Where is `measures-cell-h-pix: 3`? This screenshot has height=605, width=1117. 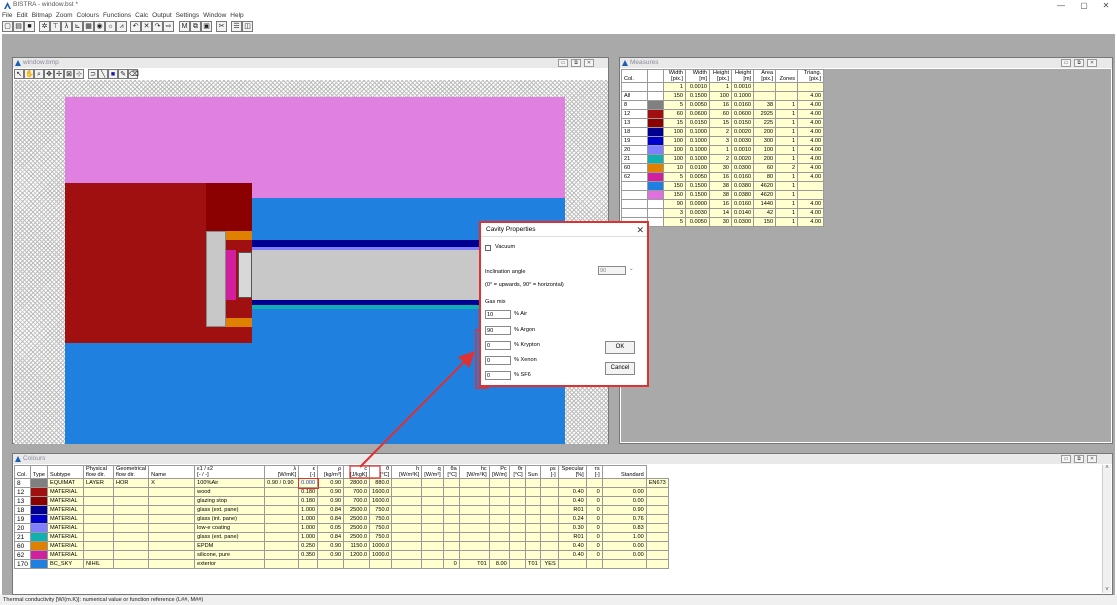
measures-cell-h-pix: 3 is located at coordinates (720, 141).